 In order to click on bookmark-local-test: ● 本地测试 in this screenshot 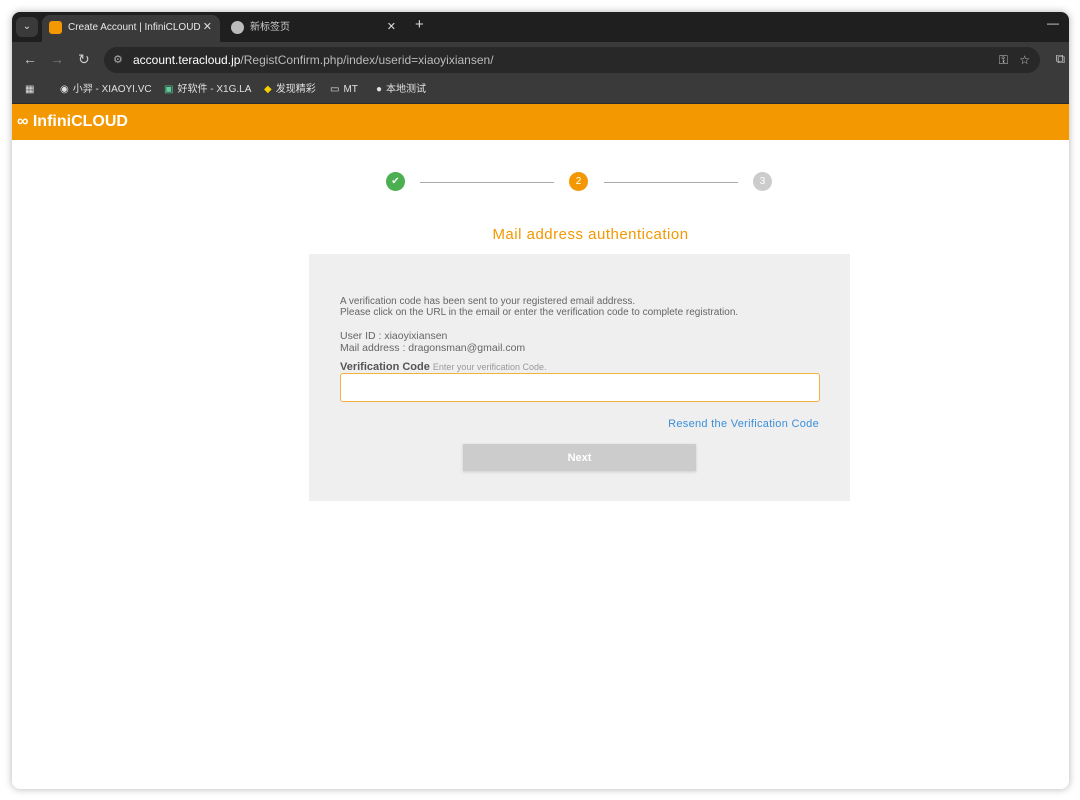, I will do `click(401, 90)`.